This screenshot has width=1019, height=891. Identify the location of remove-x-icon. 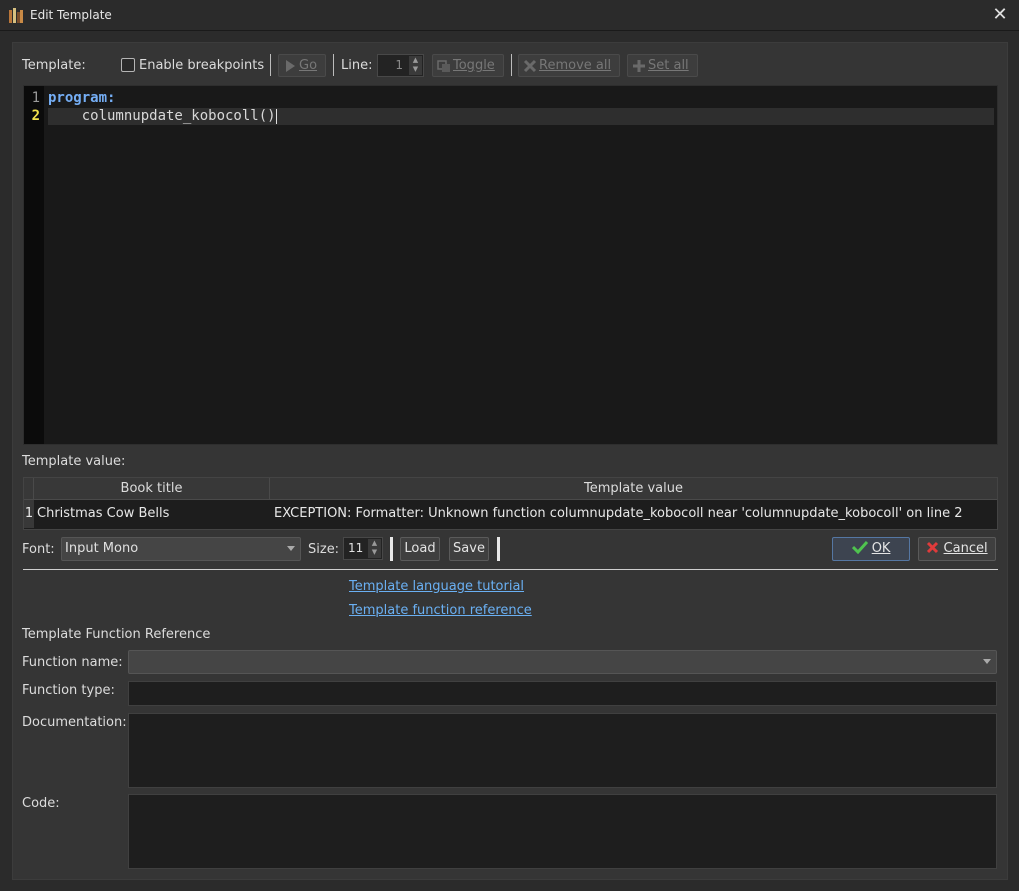
(530, 66).